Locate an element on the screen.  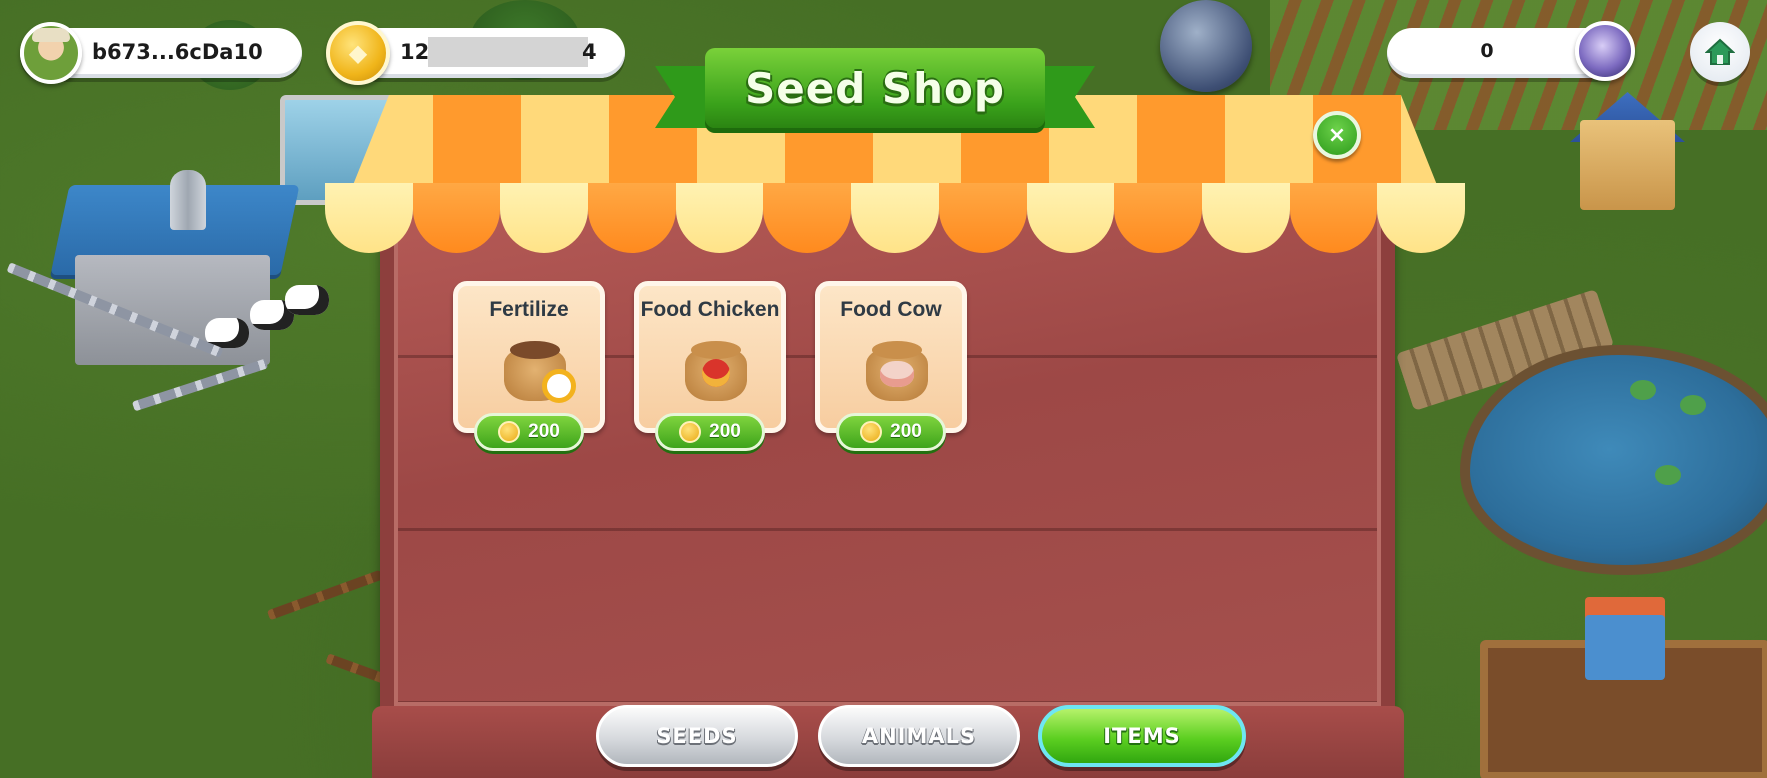
chicken-face-icon is located at coordinates (716, 373).